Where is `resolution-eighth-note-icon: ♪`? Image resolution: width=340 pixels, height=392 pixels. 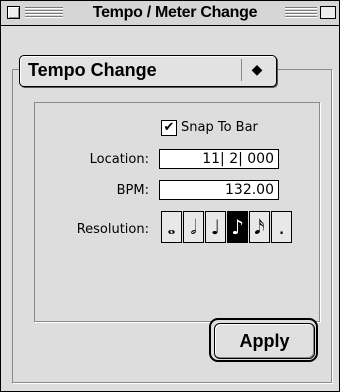 resolution-eighth-note-icon: ♪ is located at coordinates (237, 227).